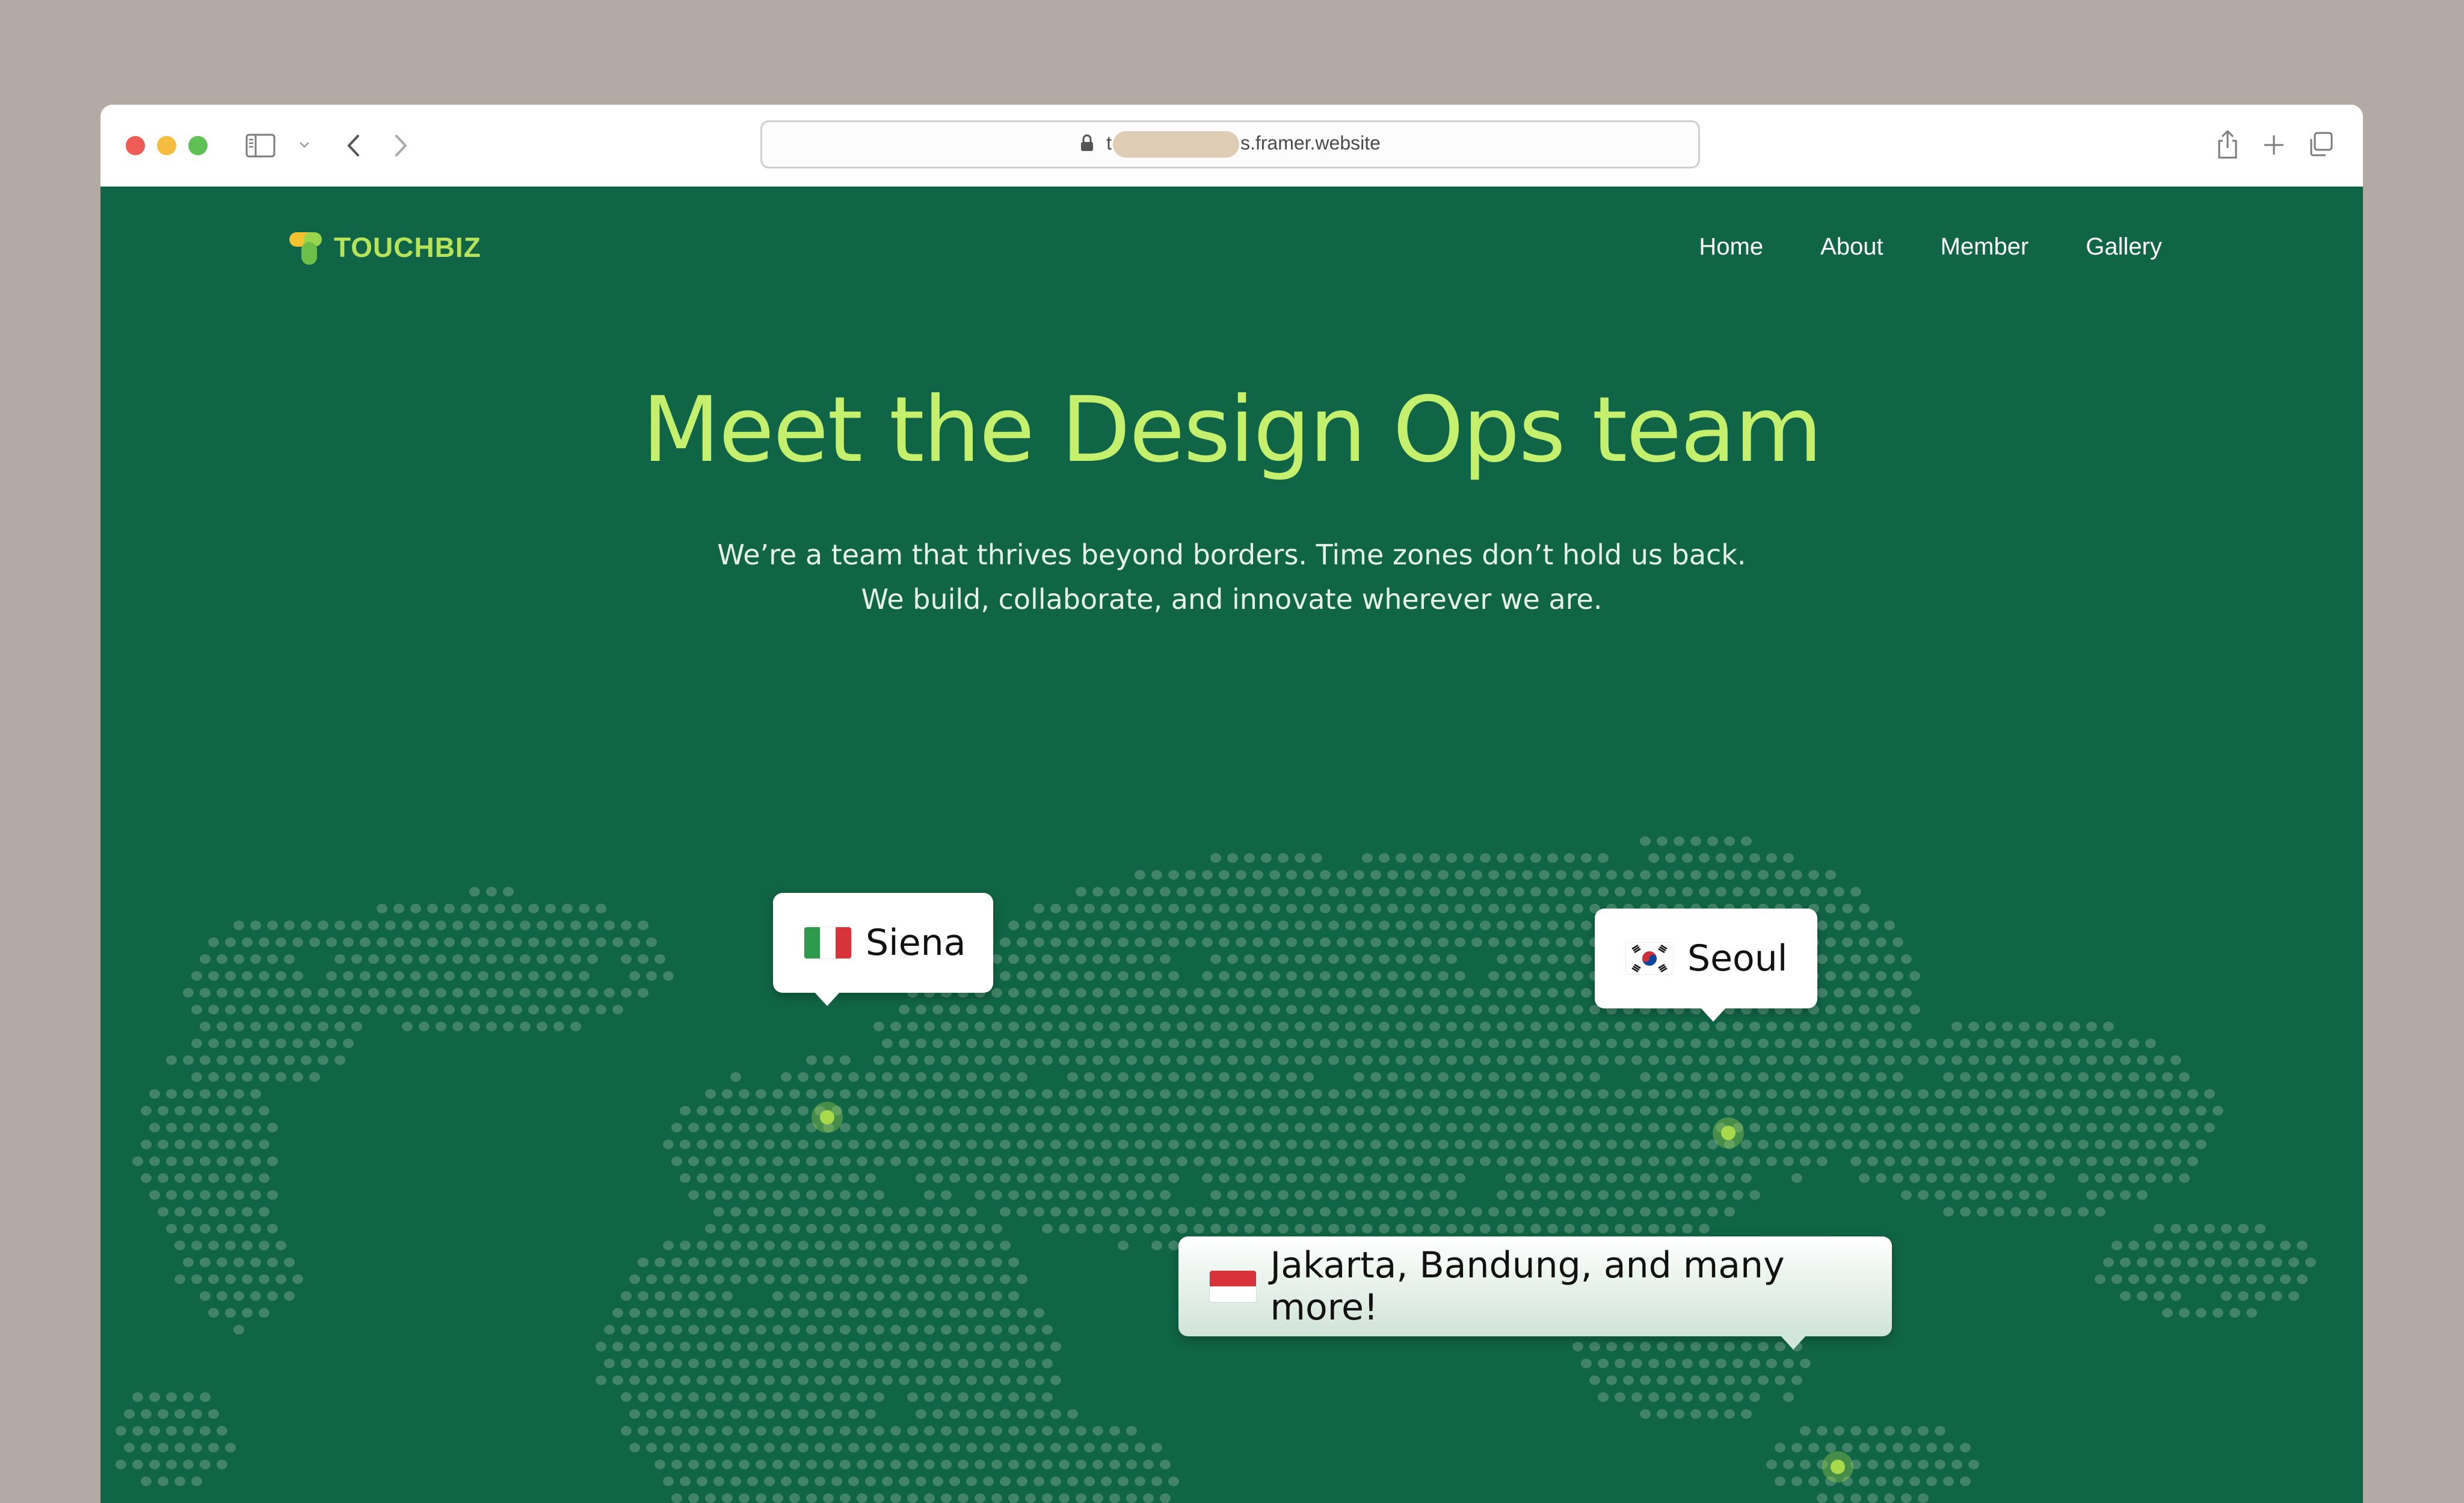  Describe the element at coordinates (198, 145) in the screenshot. I see `zoom-window-button` at that location.